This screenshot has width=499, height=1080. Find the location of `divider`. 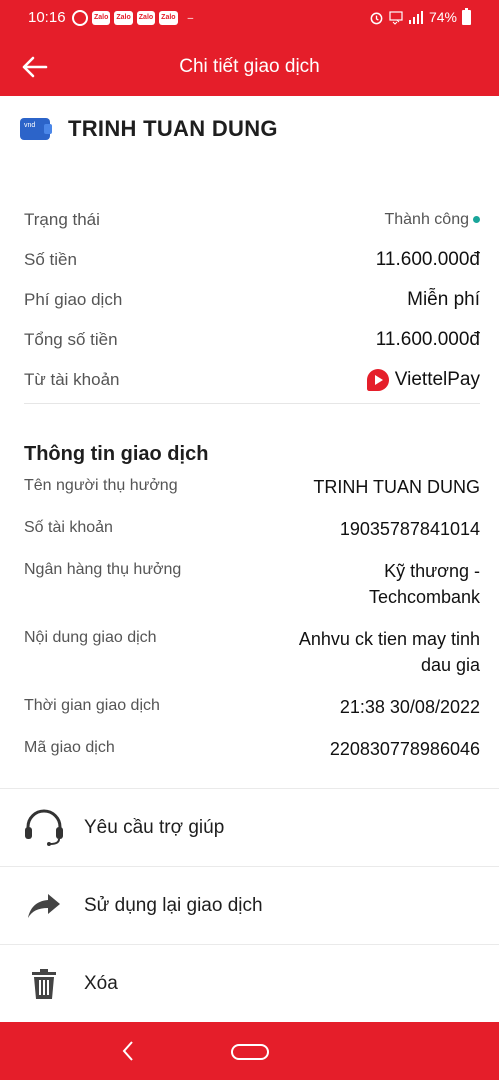

divider is located at coordinates (252, 403).